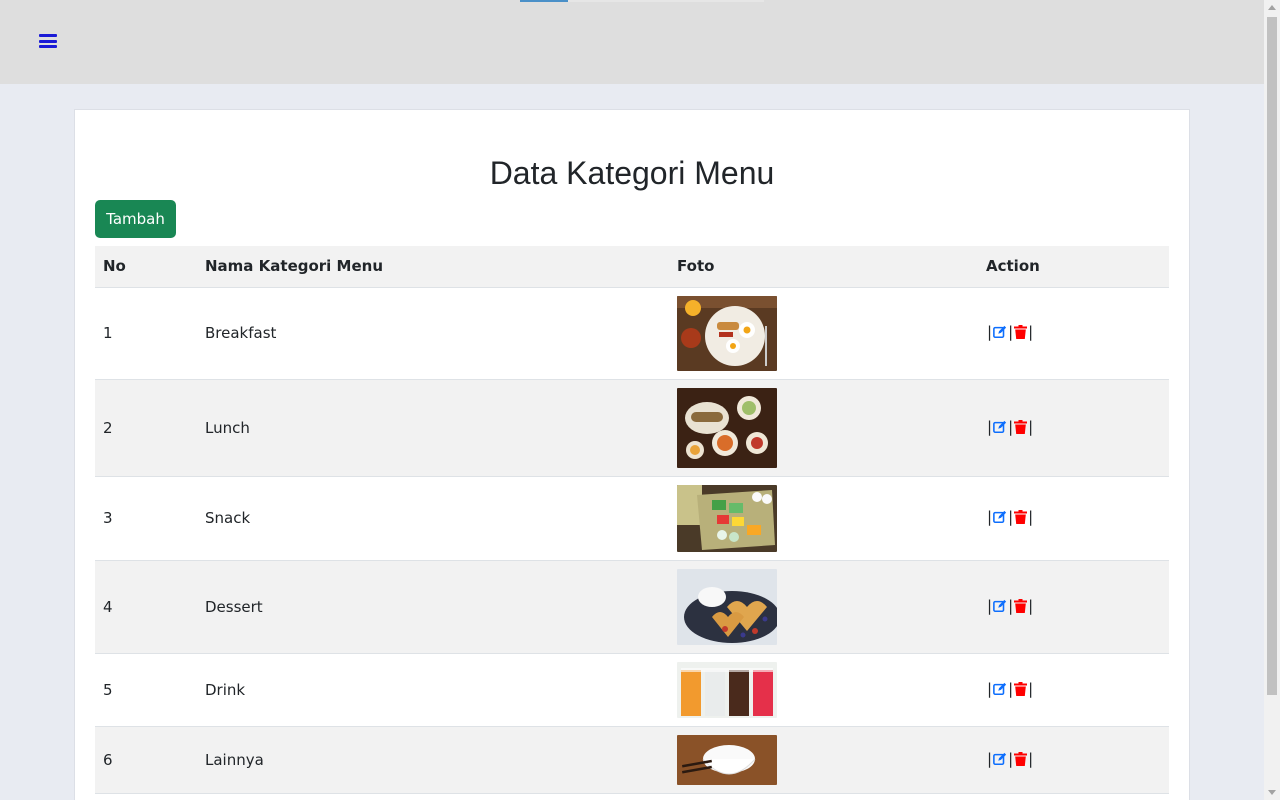 The height and width of the screenshot is (800, 1280). What do you see at coordinates (433, 607) in the screenshot?
I see `row-category-name: Dessert` at bounding box center [433, 607].